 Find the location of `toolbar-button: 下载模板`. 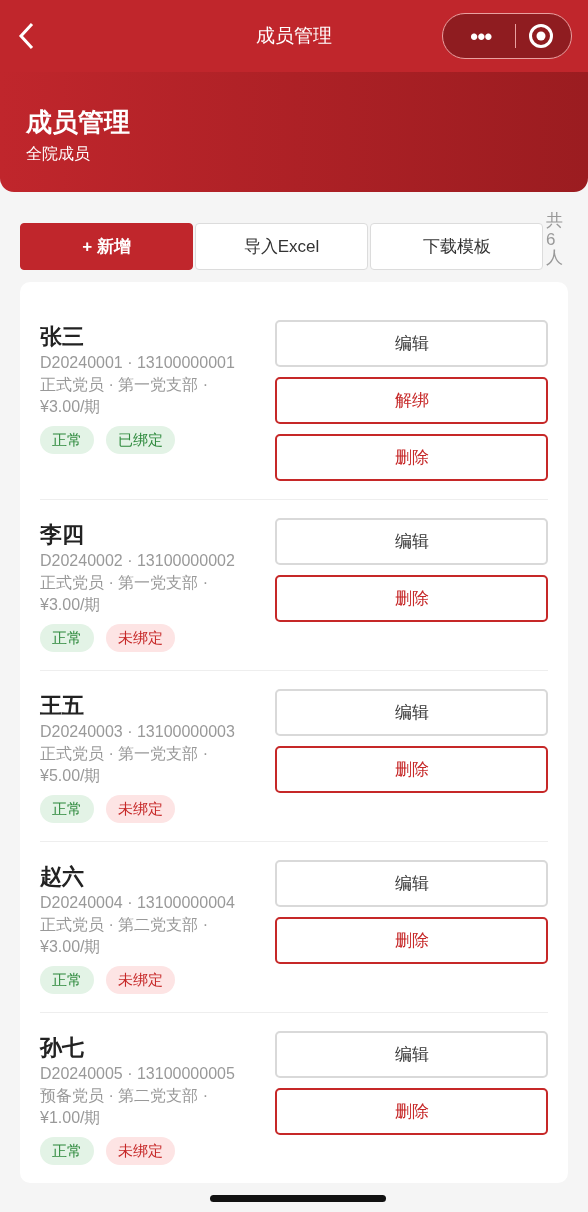

toolbar-button: 下载模板 is located at coordinates (456, 246).